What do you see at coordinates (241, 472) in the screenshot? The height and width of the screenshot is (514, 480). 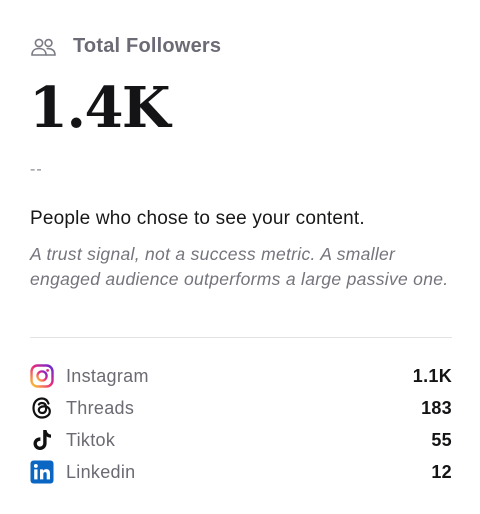 I see `platform-row-linkedin: Linkedin 12` at bounding box center [241, 472].